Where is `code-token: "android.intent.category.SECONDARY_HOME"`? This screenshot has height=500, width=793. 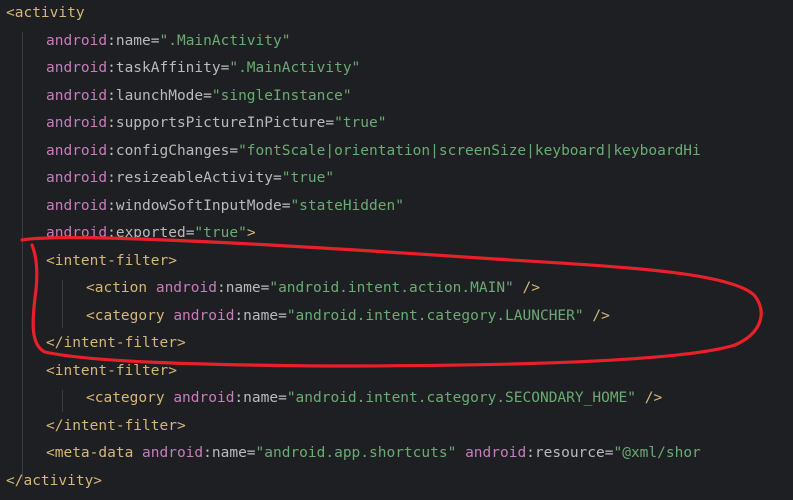
code-token: "android.intent.category.SECONDARY_HOME" is located at coordinates (461, 398).